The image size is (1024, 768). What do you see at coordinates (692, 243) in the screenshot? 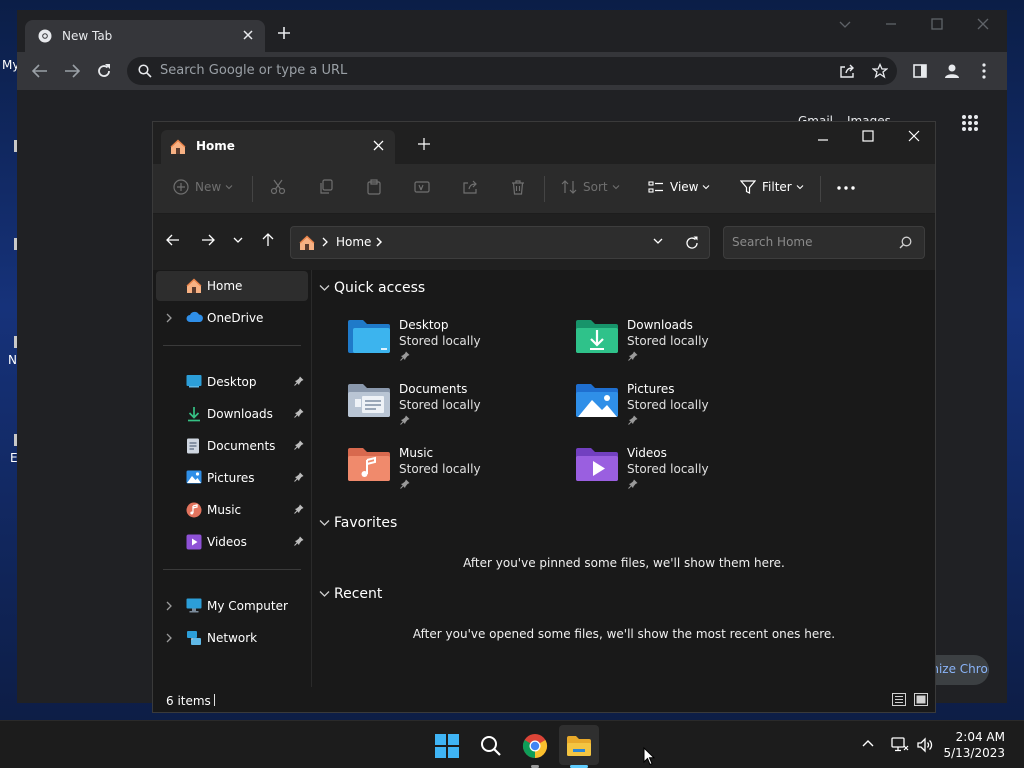
I see `refresh-icon` at bounding box center [692, 243].